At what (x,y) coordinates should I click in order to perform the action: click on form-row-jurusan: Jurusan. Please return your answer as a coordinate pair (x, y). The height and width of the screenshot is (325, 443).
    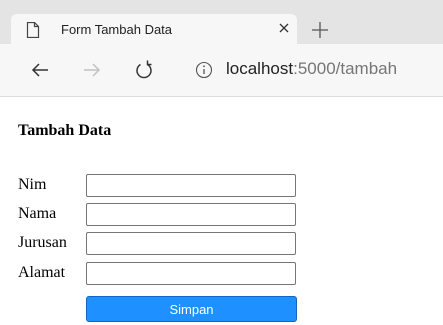
    Looking at the image, I should click on (163, 243).